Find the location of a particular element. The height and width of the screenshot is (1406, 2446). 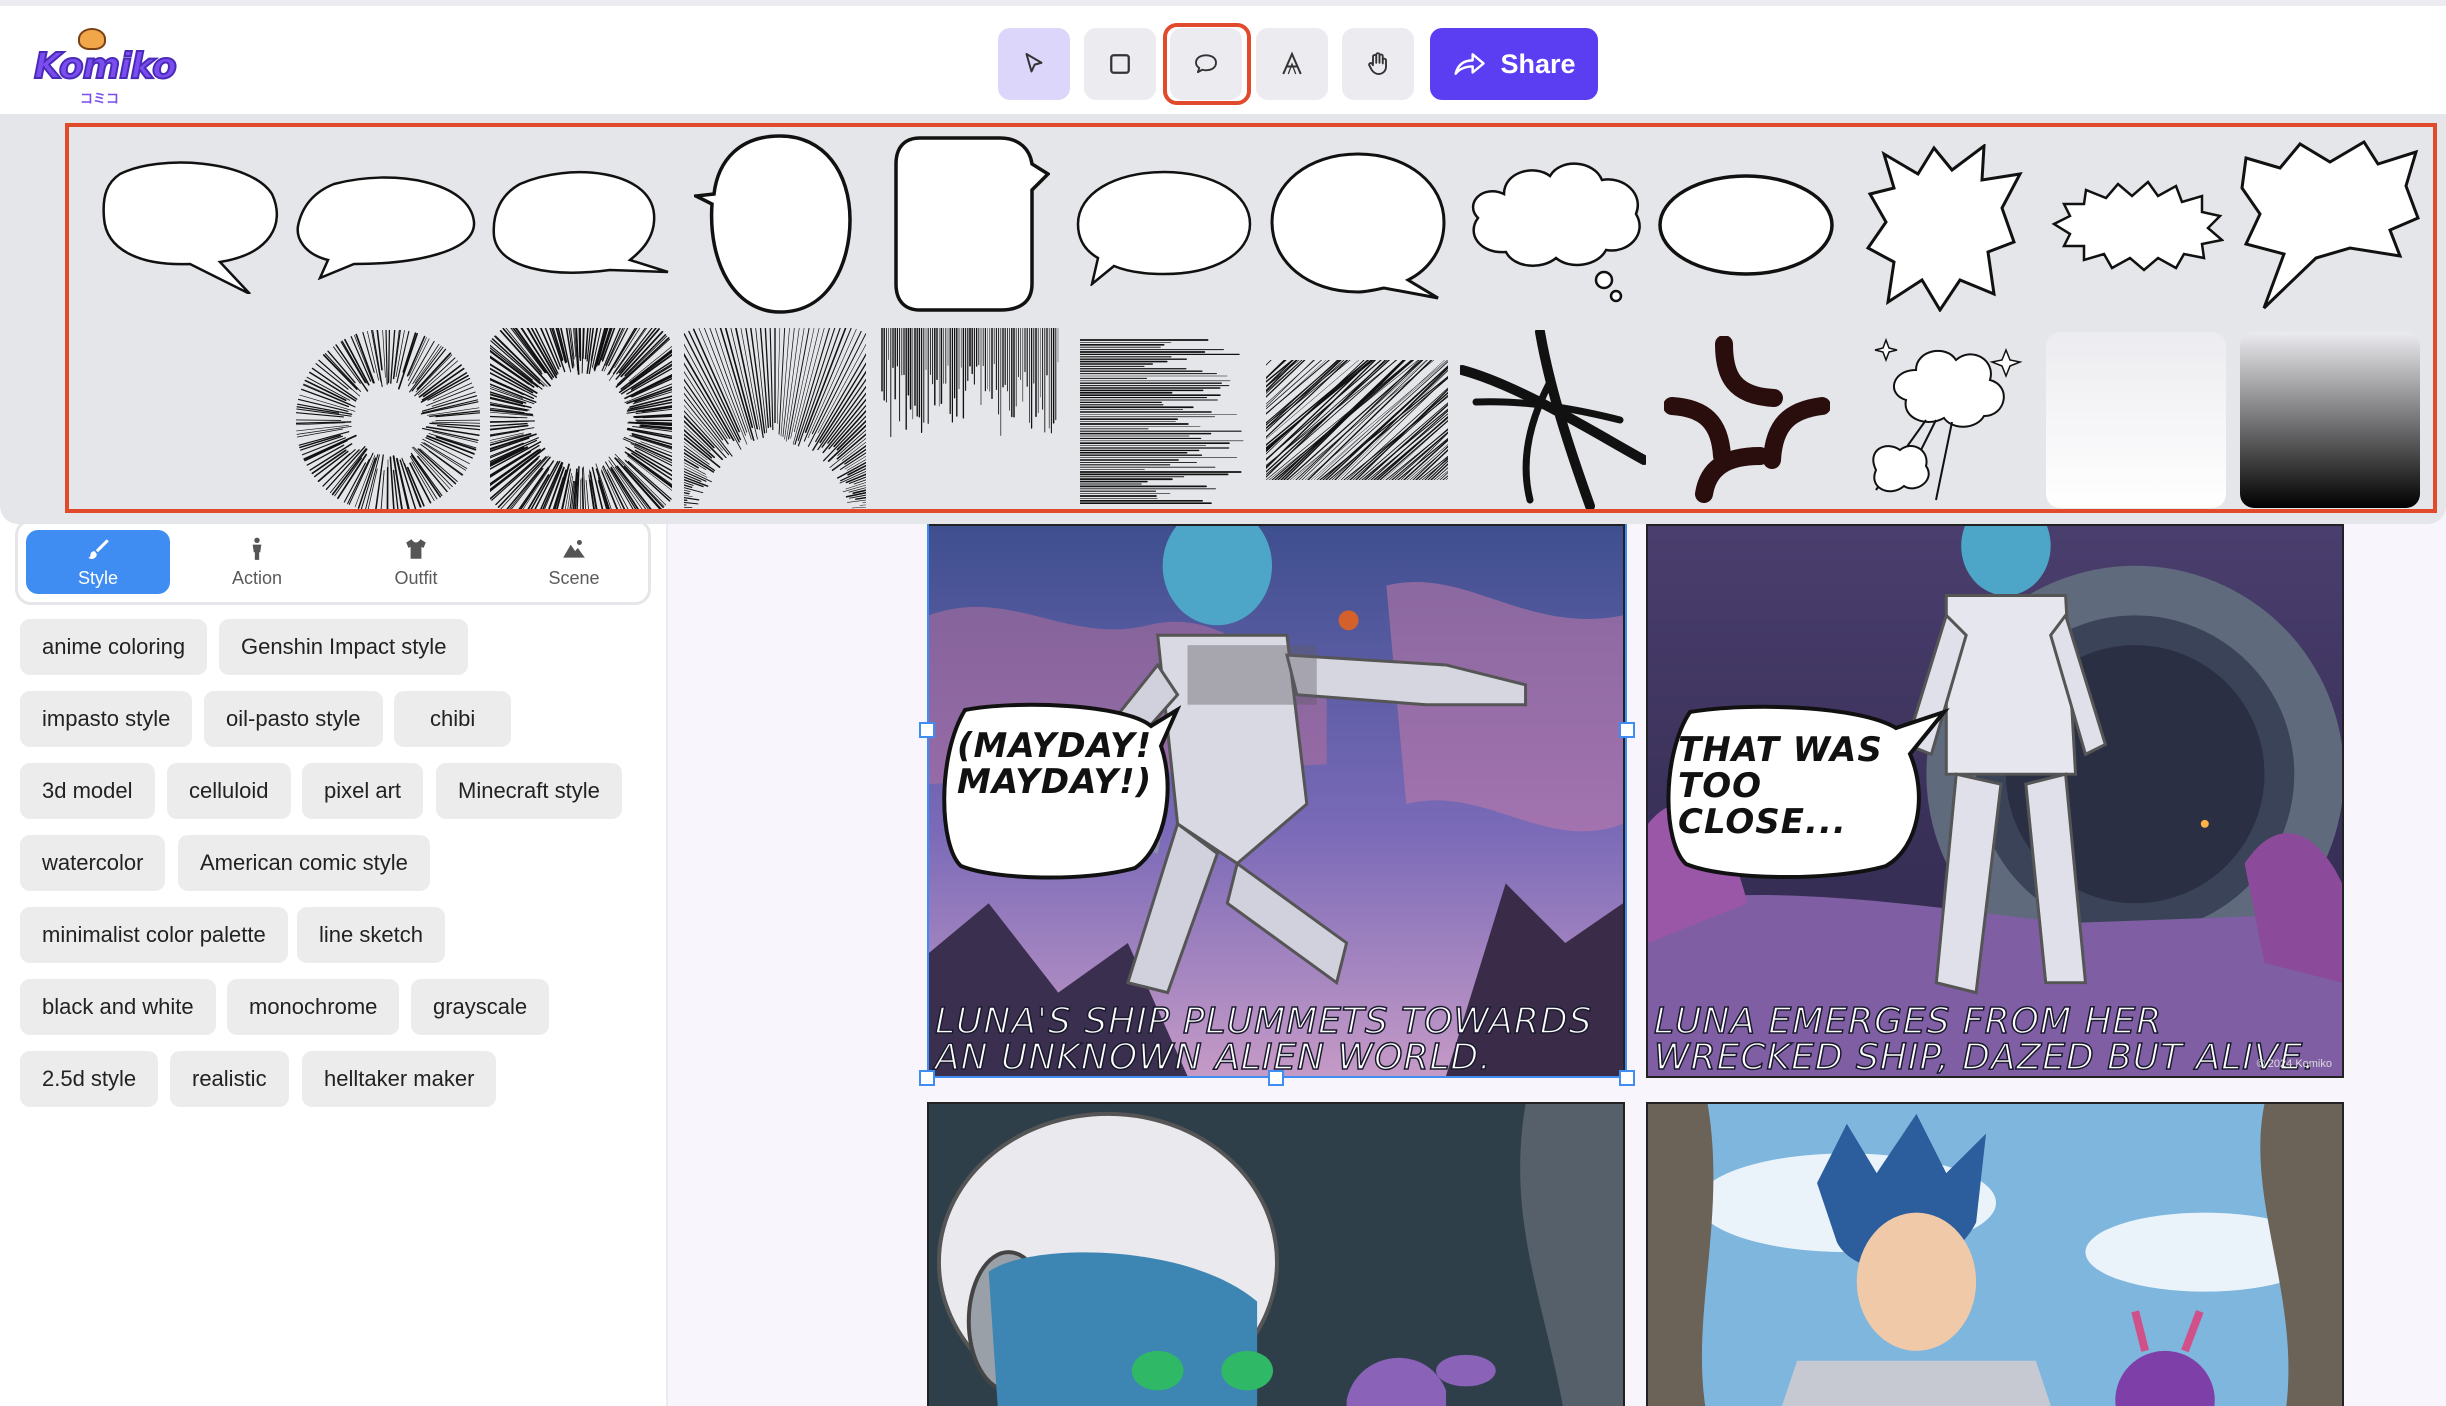

anger-mark is located at coordinates (1747, 419).